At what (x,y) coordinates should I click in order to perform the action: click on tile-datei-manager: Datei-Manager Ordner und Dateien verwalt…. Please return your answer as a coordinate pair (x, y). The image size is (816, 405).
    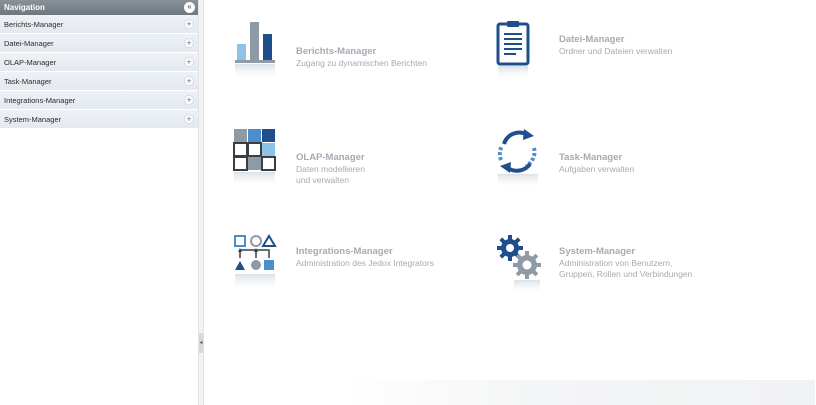
    Looking at the image, I should click on (626, 55).